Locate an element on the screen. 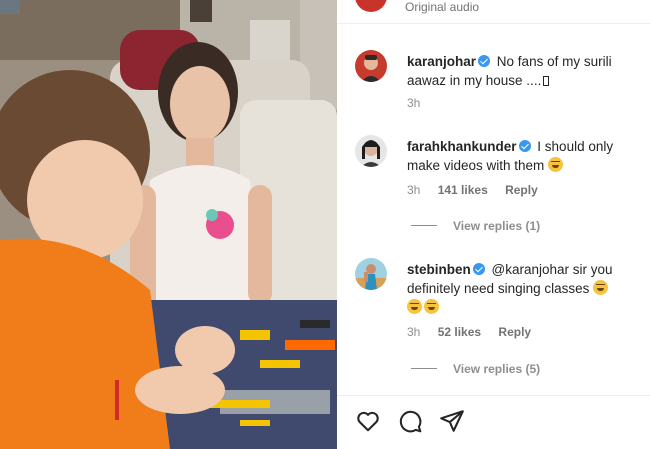  share-button is located at coordinates (453, 421).